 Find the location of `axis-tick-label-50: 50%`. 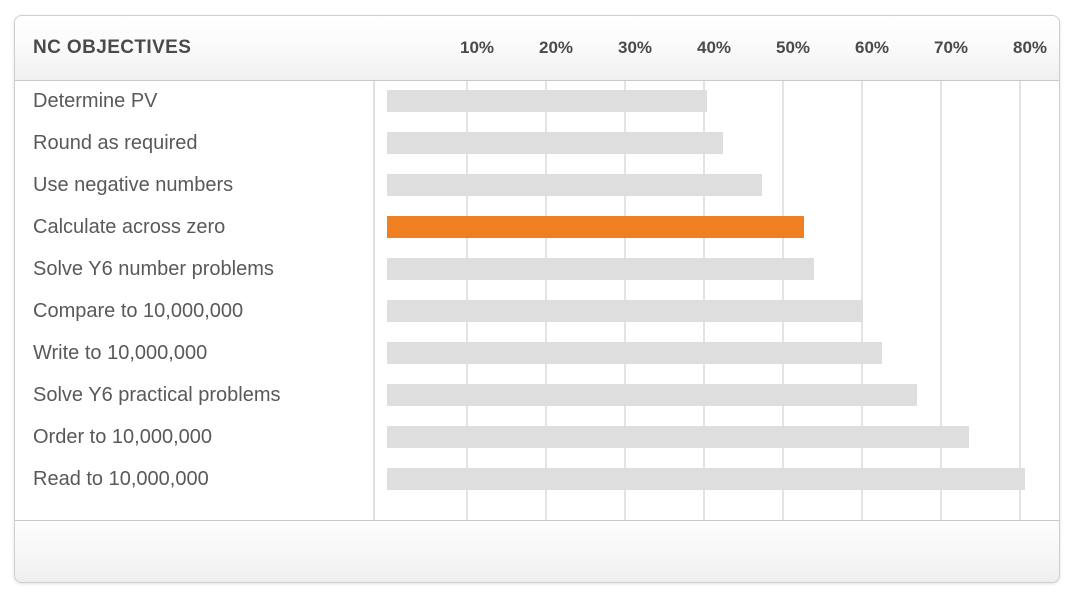

axis-tick-label-50: 50% is located at coordinates (793, 47).